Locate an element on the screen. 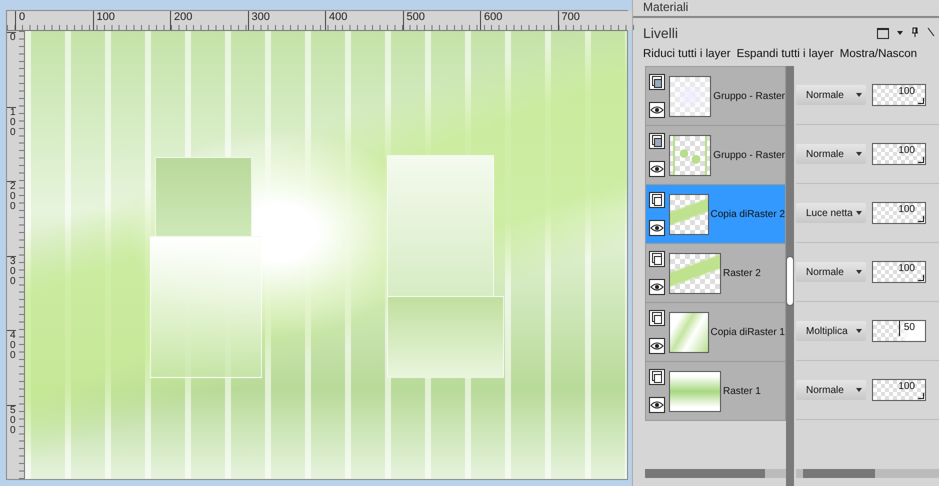  layer-row: Raster 2 is located at coordinates (715, 273).